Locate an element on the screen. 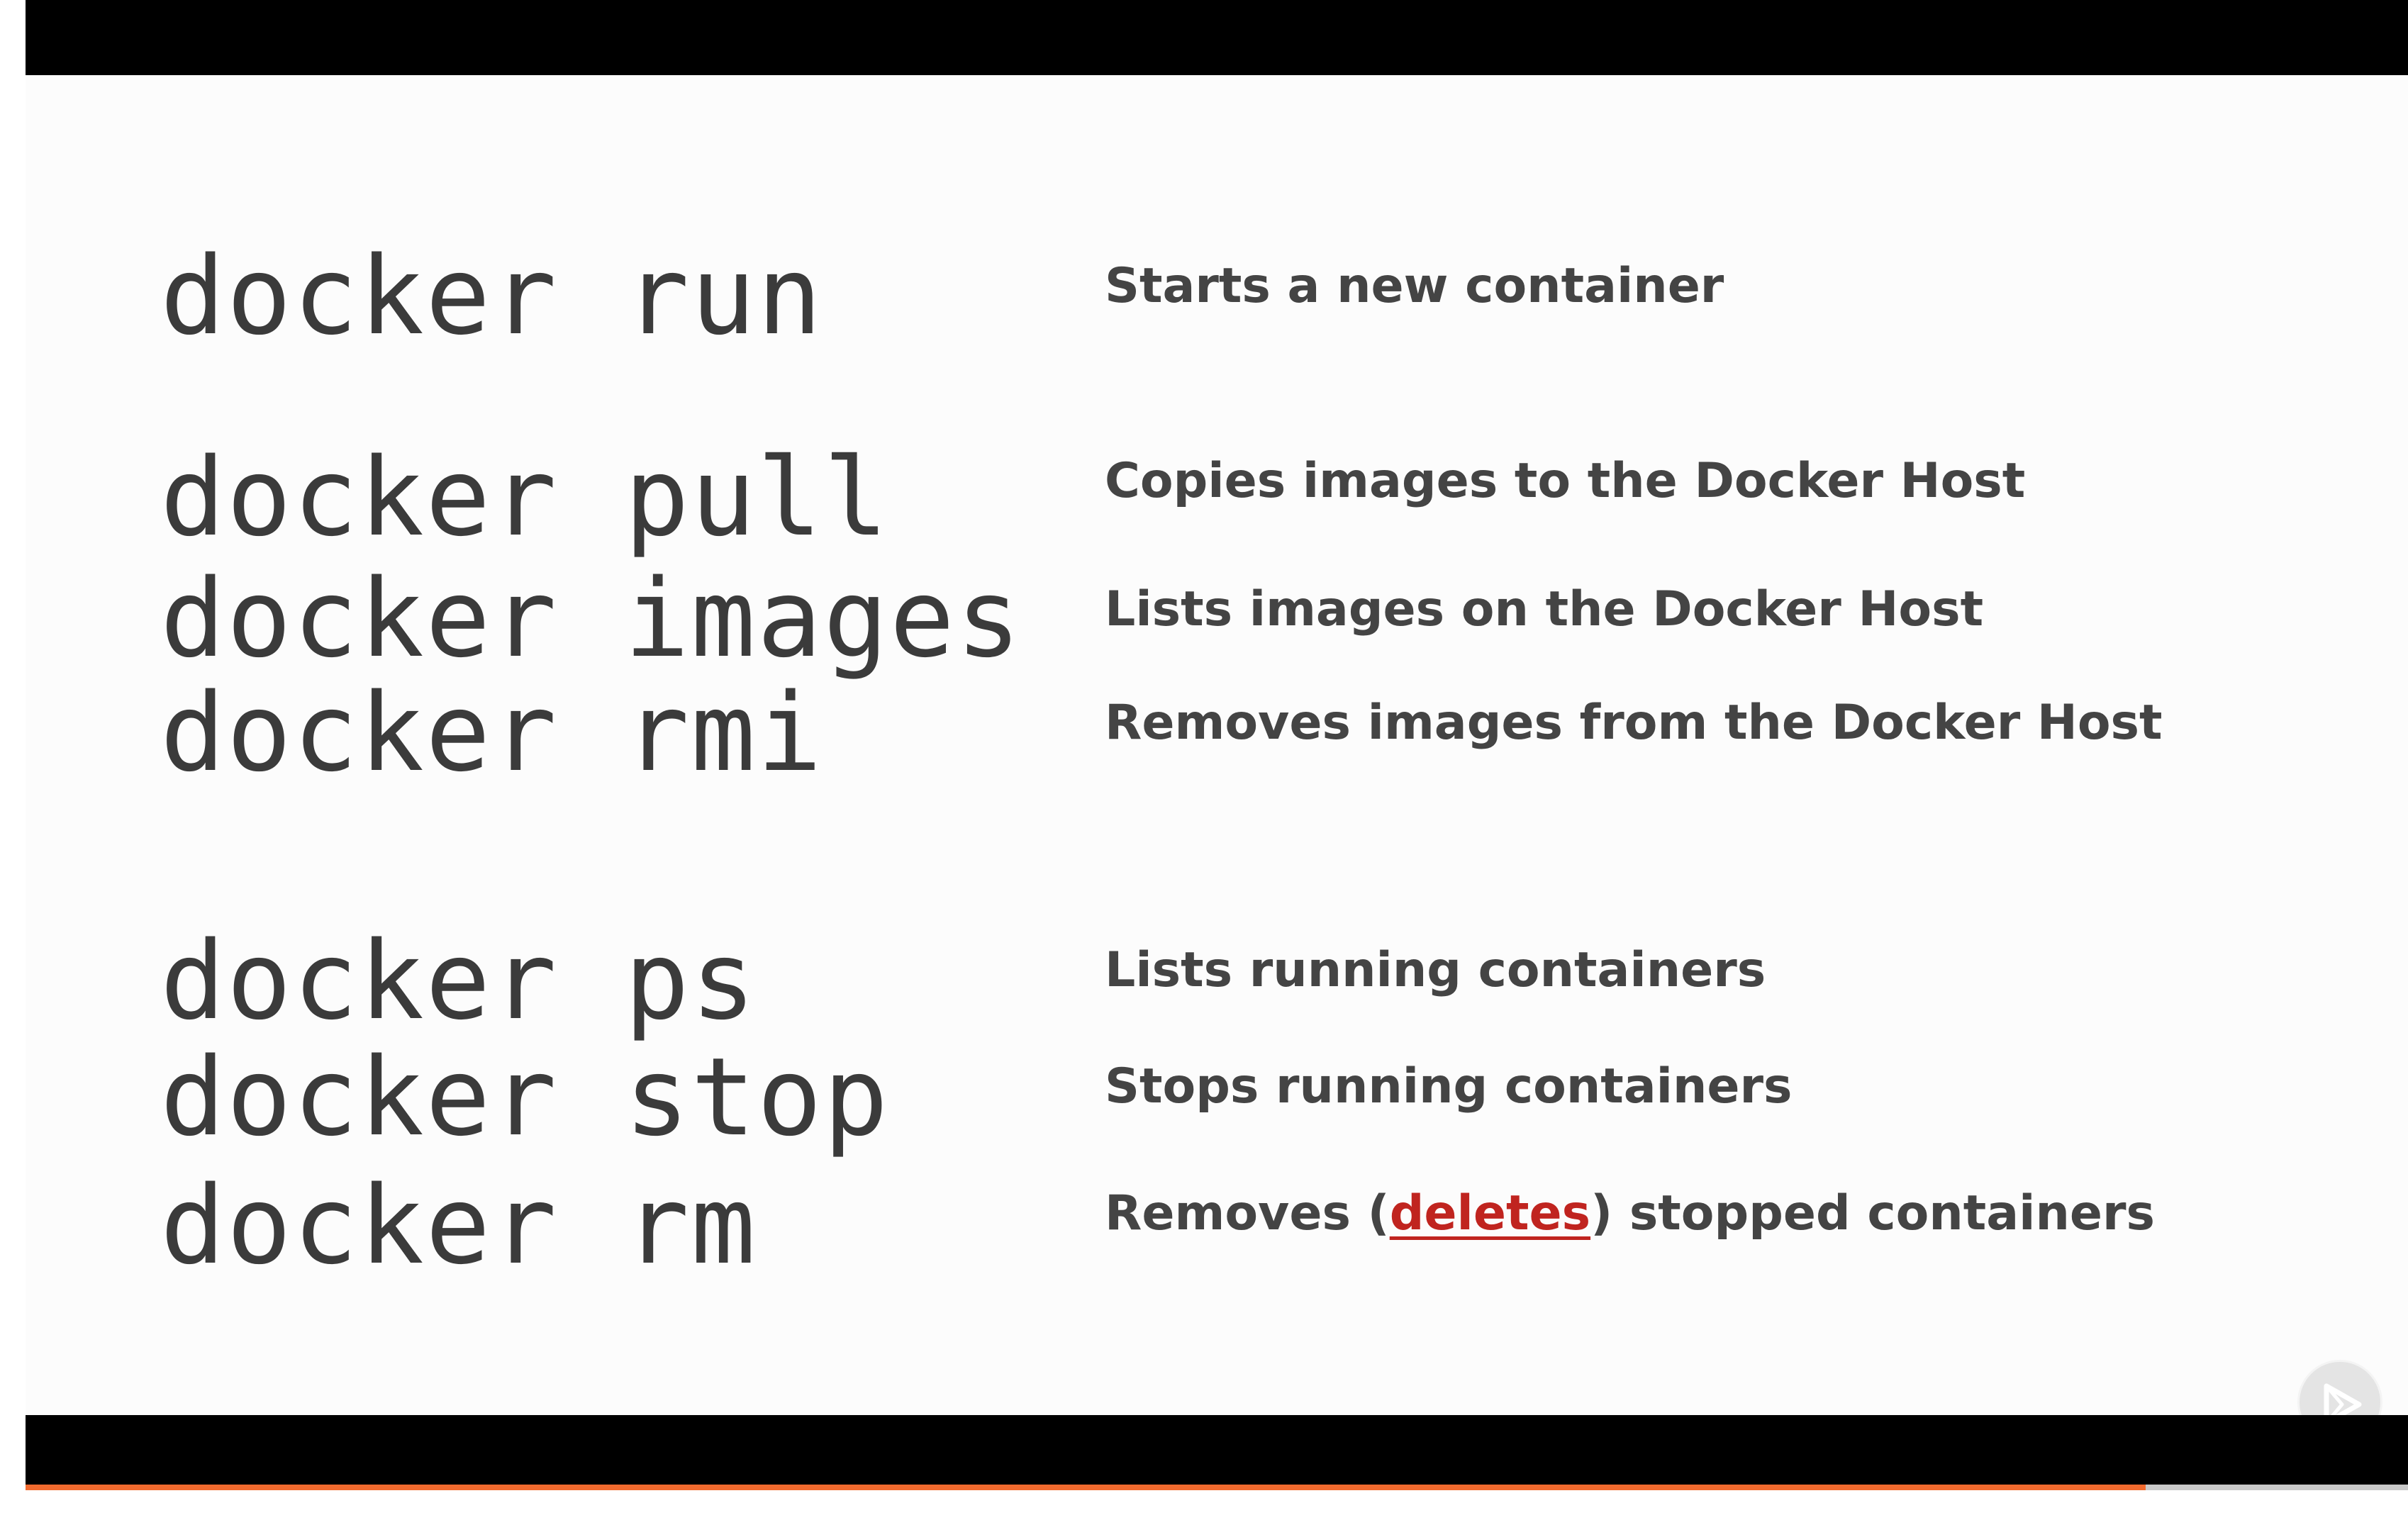 This screenshot has height=1520, width=2408. progress-bar is located at coordinates (1217, 1487).